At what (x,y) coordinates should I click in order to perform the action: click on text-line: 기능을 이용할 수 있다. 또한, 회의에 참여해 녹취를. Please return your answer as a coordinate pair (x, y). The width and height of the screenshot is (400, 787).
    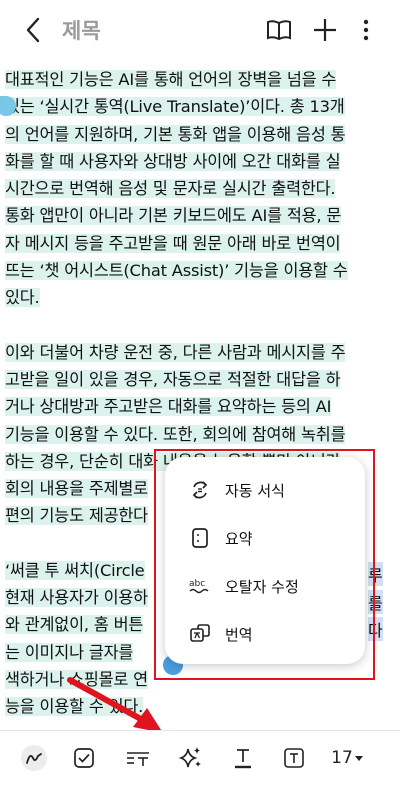
    Looking at the image, I should click on (175, 434).